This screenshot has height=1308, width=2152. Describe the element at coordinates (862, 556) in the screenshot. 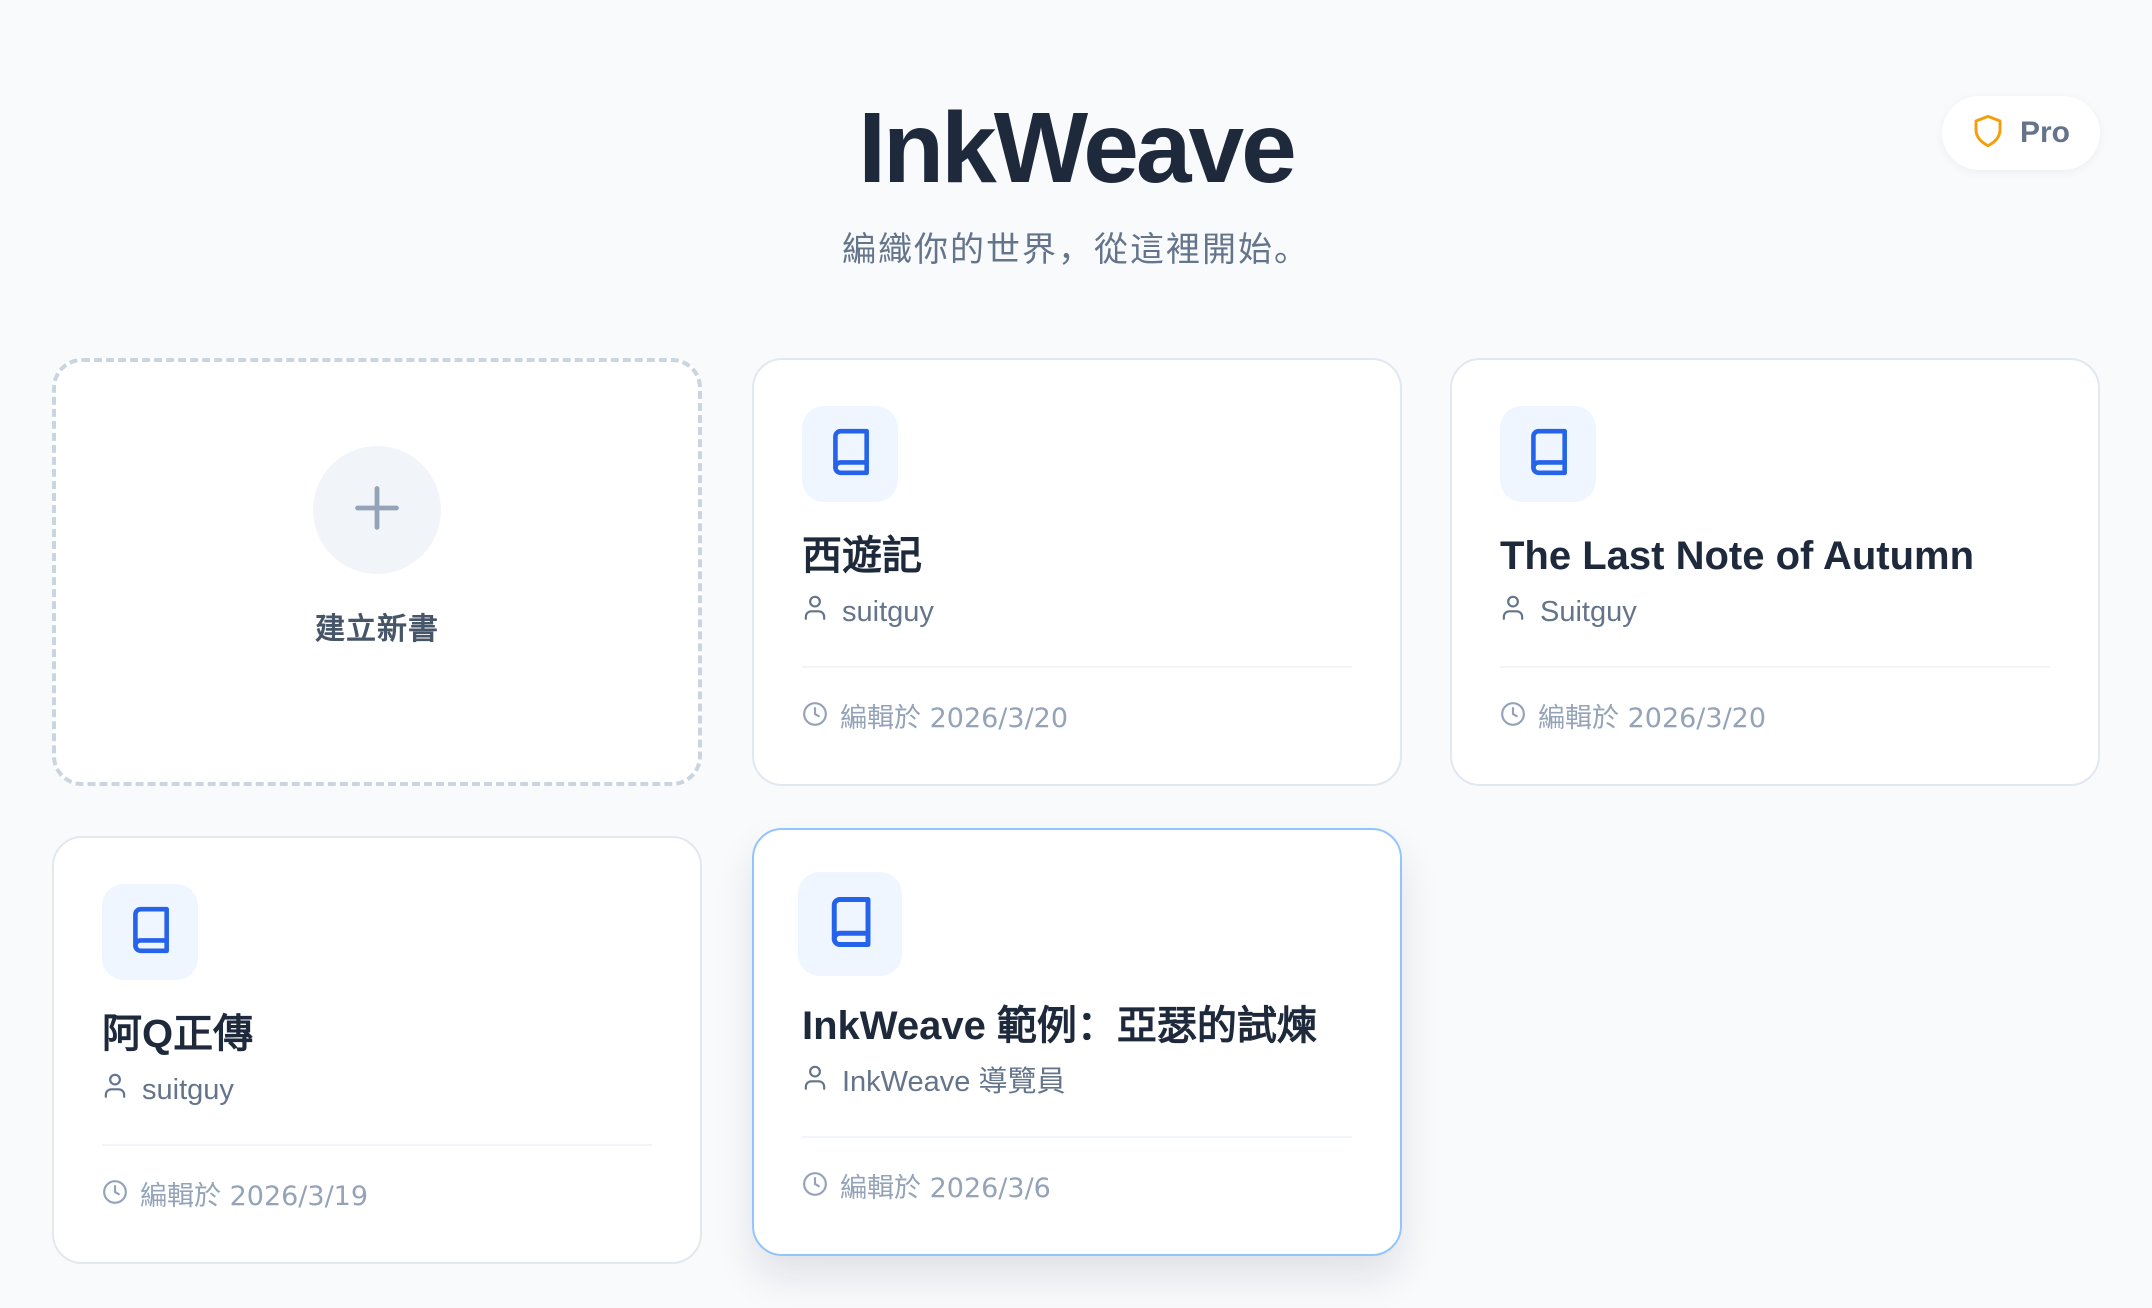

I see `book-title: 西遊記` at that location.